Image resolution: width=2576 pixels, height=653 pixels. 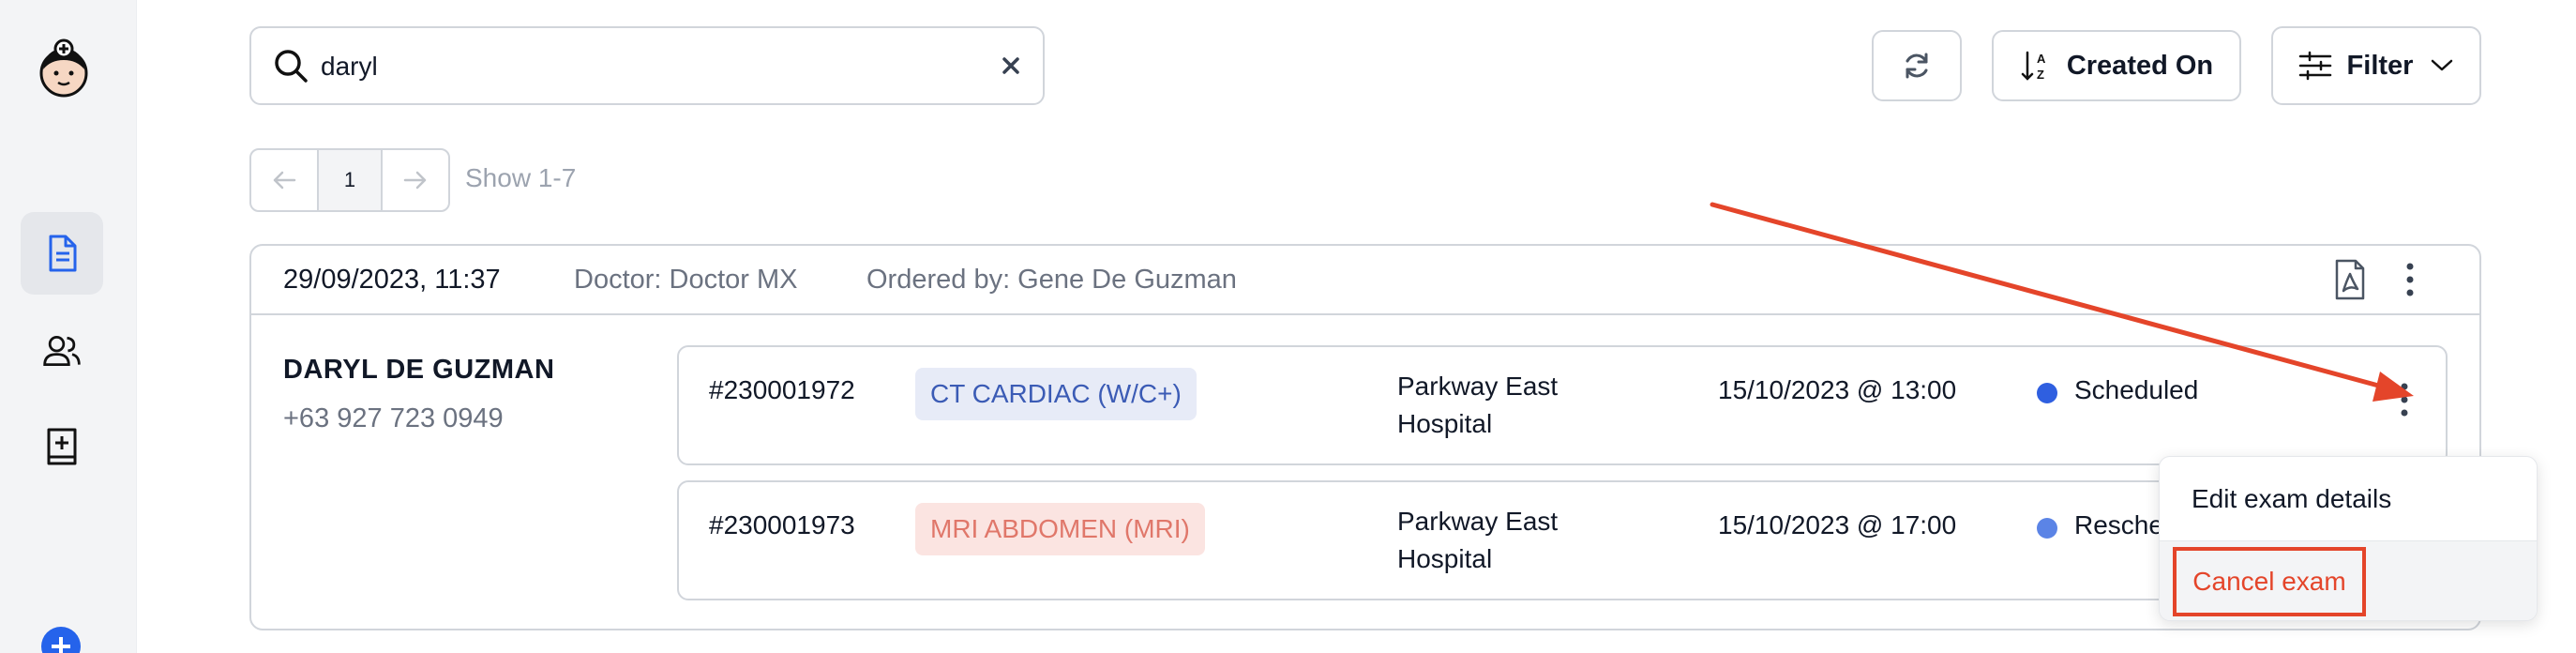 I want to click on add-record-icon, so click(x=62, y=446).